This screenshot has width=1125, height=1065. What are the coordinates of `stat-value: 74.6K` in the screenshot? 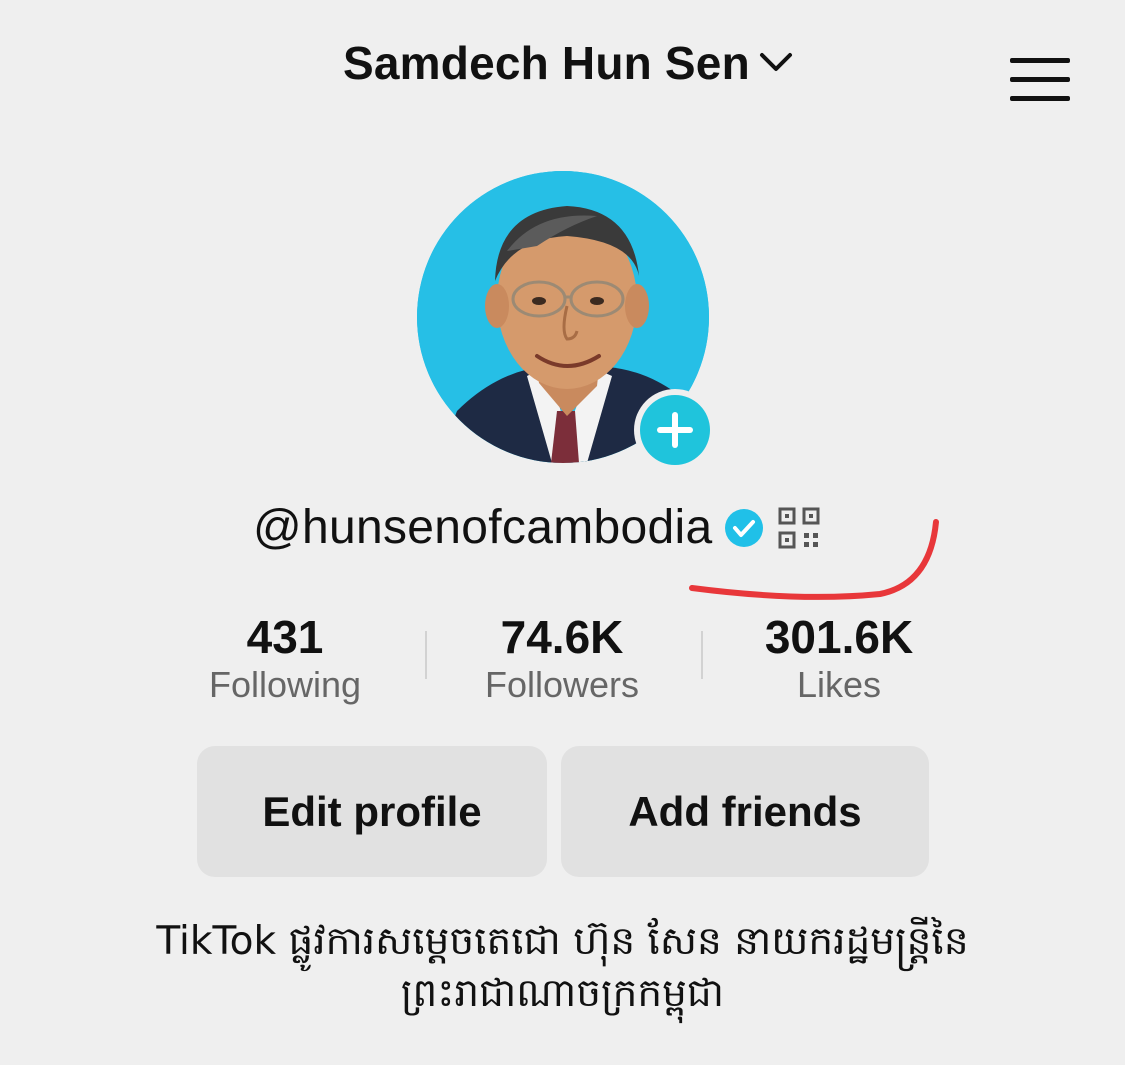 It's located at (562, 637).